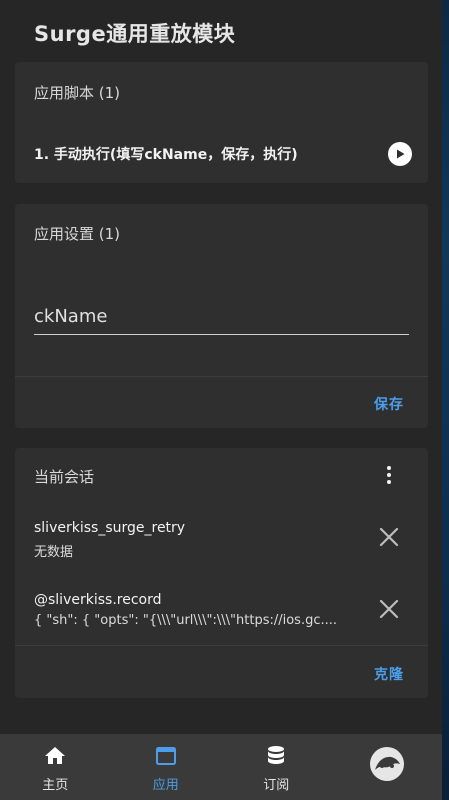  I want to click on session-item-name: @sliverkiss.record, so click(98, 600).